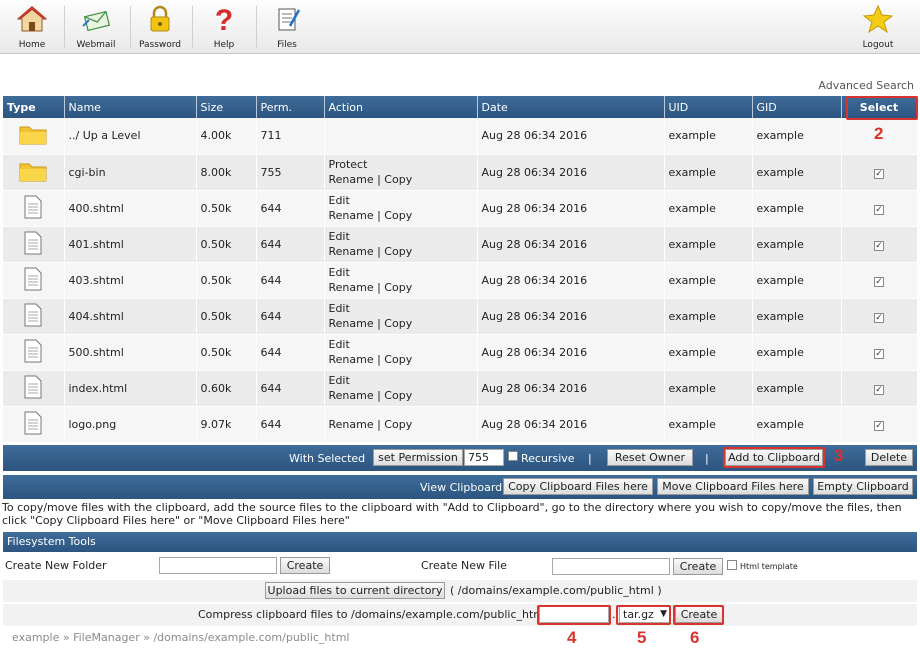 The width and height of the screenshot is (920, 652). I want to click on action-cell: Rename | Copy, so click(401, 424).